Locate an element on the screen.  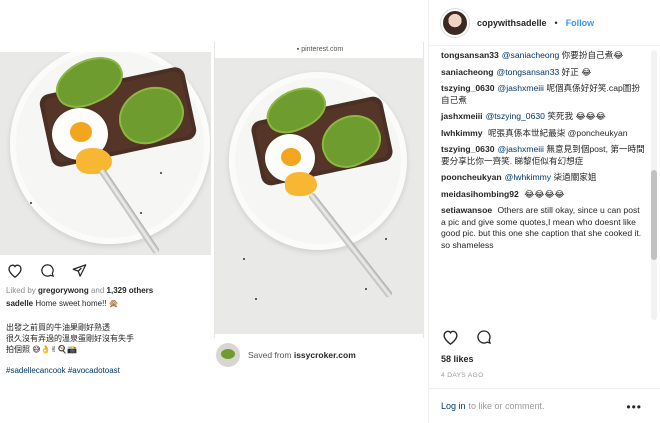
caption-text: Home sweet home!! 🙊 is located at coordinates (77, 303).